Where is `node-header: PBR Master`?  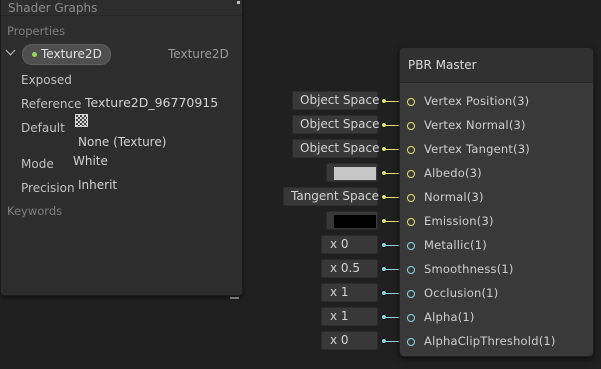 node-header: PBR Master is located at coordinates (496, 65).